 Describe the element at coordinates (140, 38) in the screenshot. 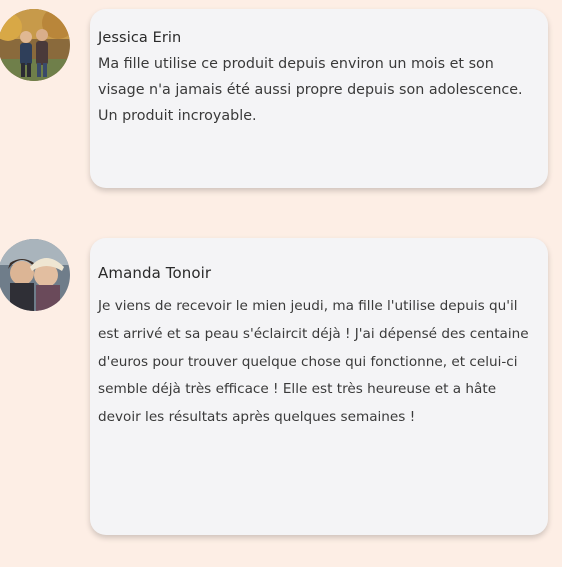

I see `reviewer-name: Jessica Erin` at that location.